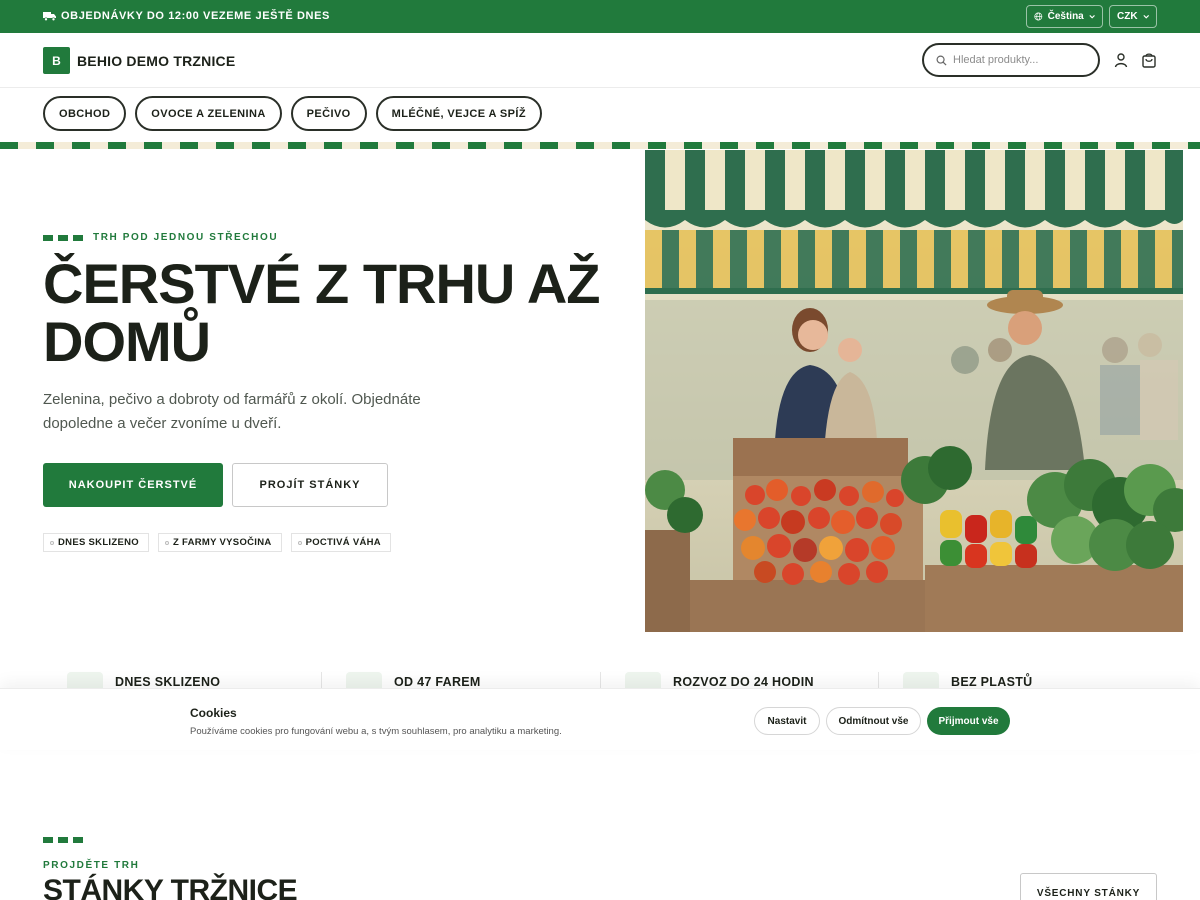 The height and width of the screenshot is (900, 1200). What do you see at coordinates (85, 113) in the screenshot?
I see `nav-item-obchod: OBCHOD` at bounding box center [85, 113].